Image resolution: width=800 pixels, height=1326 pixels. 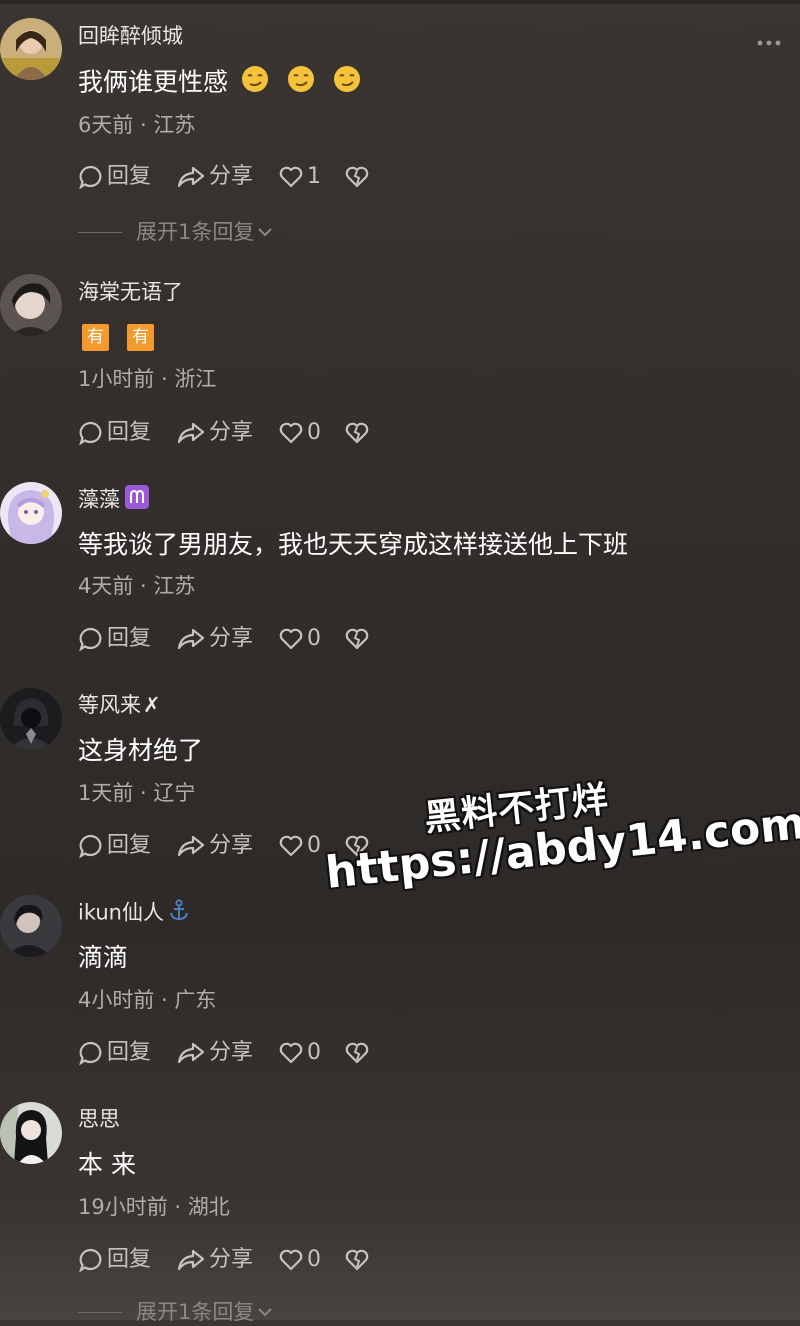 I want to click on username: ikun仙人, so click(x=134, y=913).